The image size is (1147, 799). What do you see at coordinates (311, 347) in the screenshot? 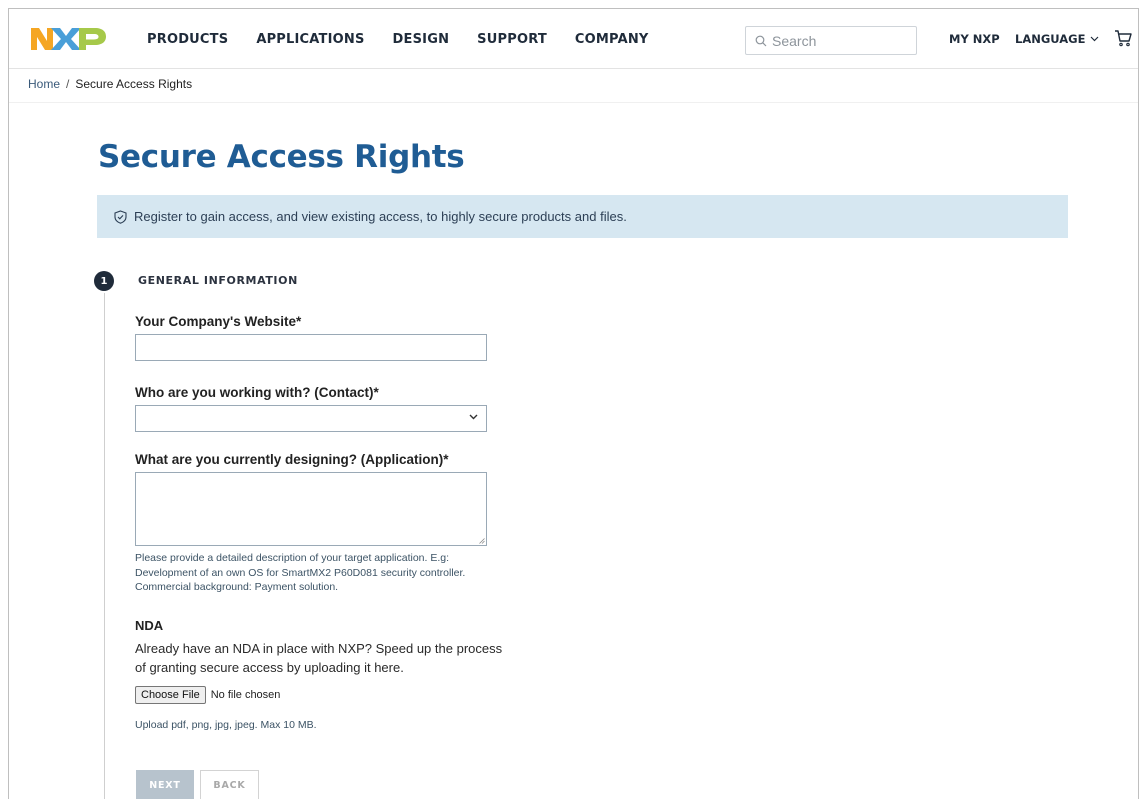
I see `website-field` at bounding box center [311, 347].